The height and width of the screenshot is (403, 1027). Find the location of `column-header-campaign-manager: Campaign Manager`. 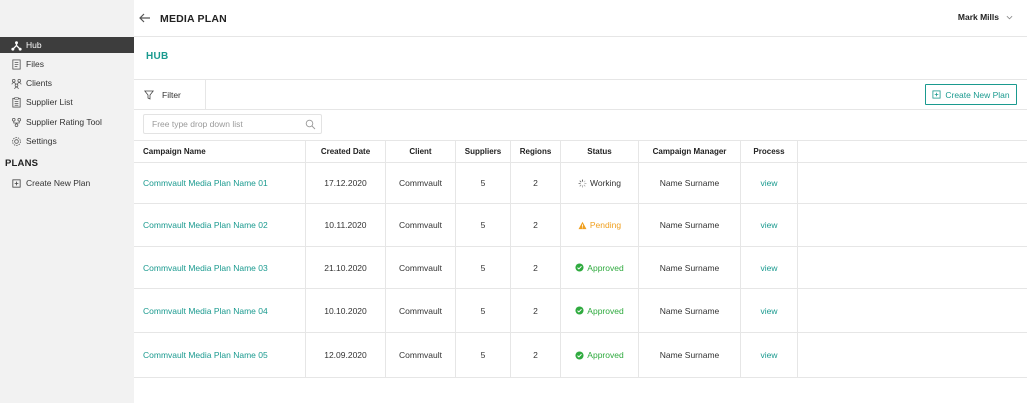

column-header-campaign-manager: Campaign Manager is located at coordinates (690, 151).